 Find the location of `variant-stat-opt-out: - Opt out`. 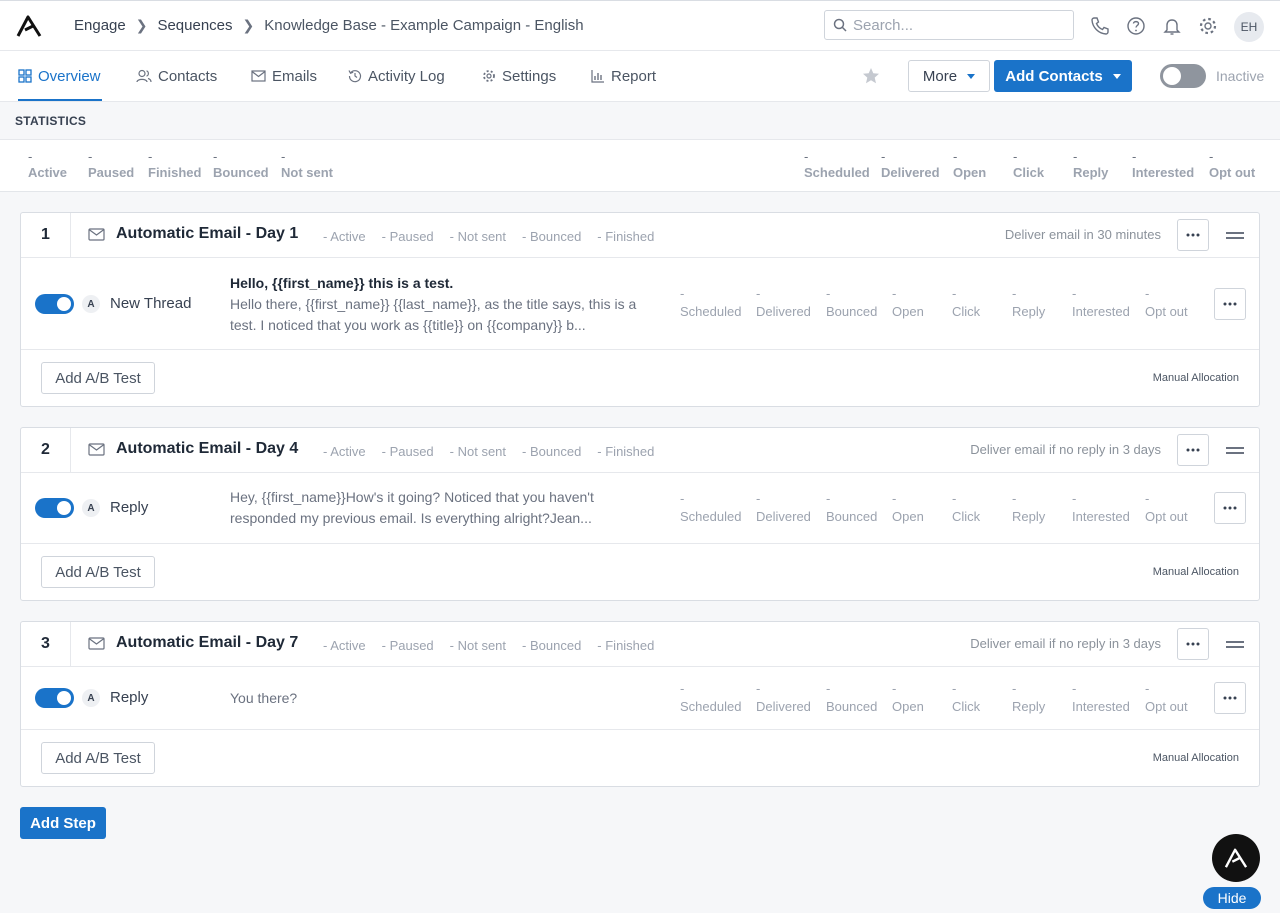

variant-stat-opt-out: - Opt out is located at coordinates (1166, 302).